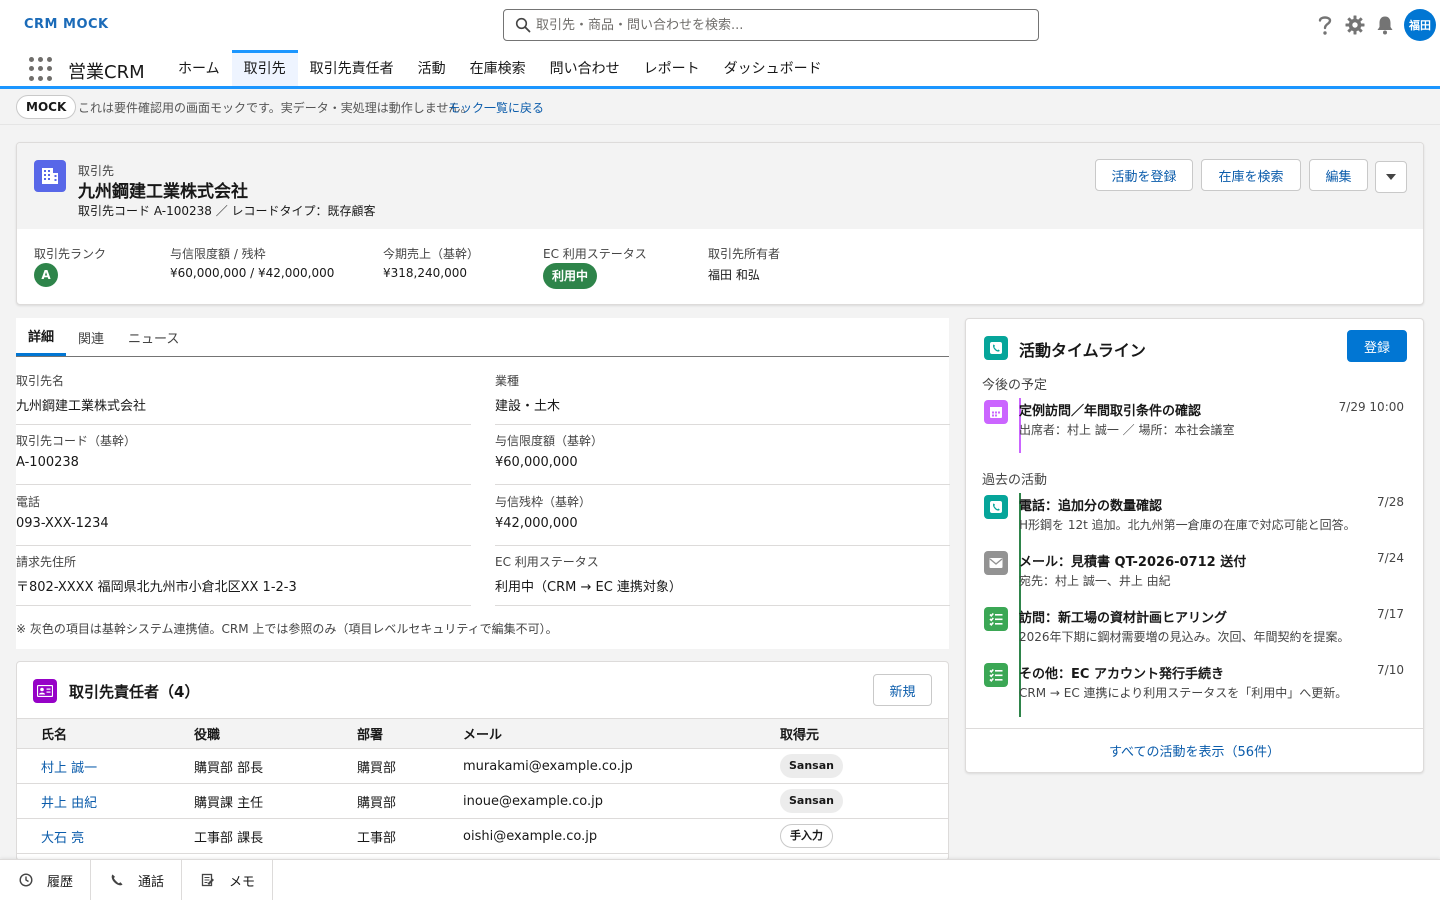  Describe the element at coordinates (153, 337) in the screenshot. I see `tab-news: ニュース` at that location.